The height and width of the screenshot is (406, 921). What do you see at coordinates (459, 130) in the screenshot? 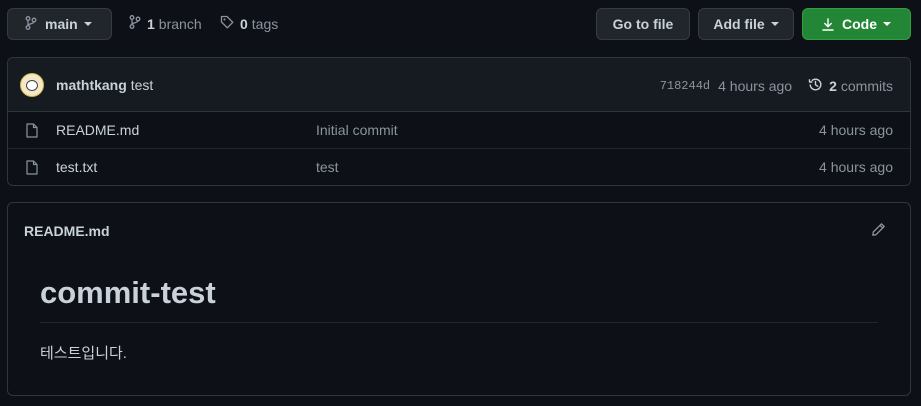
I see `file-row: README.md Initial commit 4 hours ago` at bounding box center [459, 130].